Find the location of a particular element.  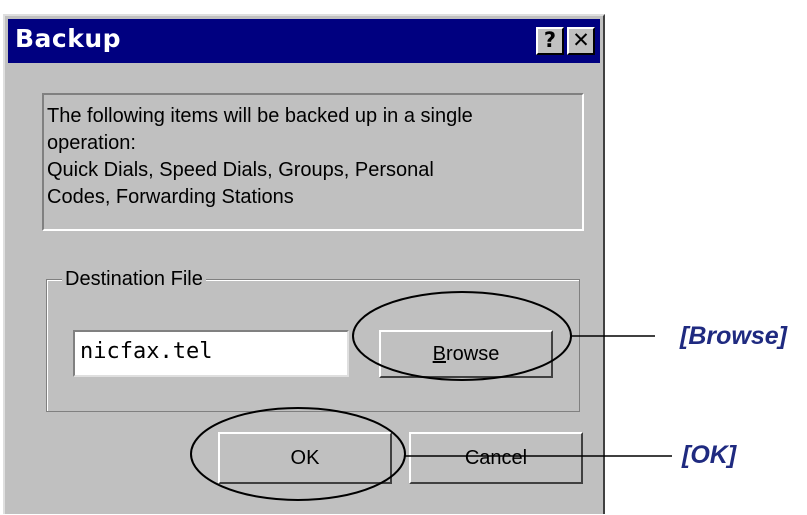

ok-callout-label: [OK] is located at coordinates (709, 455).